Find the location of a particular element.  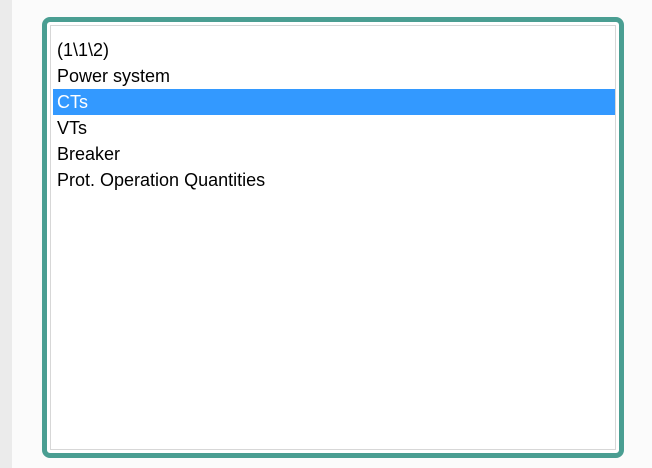

list-item-power-system: Power system is located at coordinates (334, 76).